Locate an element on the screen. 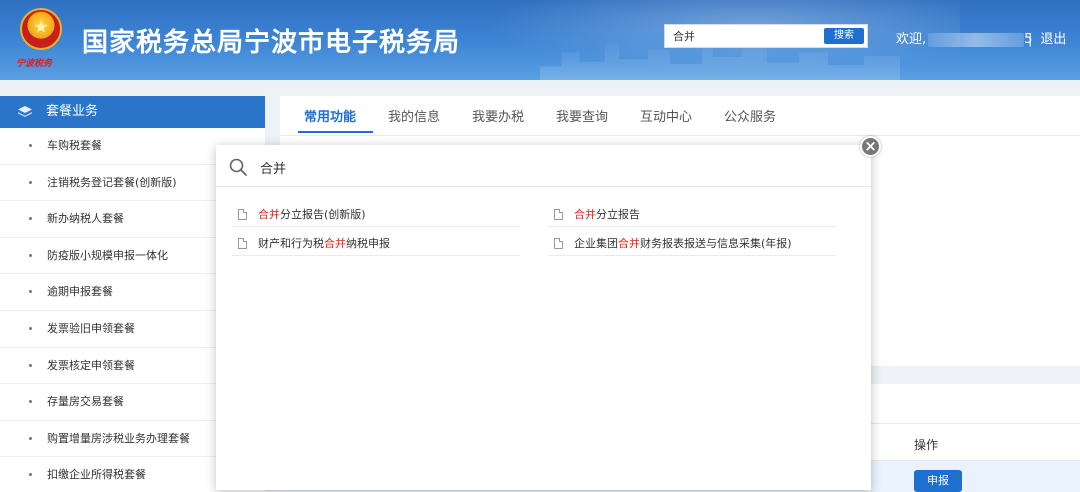 The height and width of the screenshot is (492, 1080). tab-my-info: 我的信息 is located at coordinates (414, 115).